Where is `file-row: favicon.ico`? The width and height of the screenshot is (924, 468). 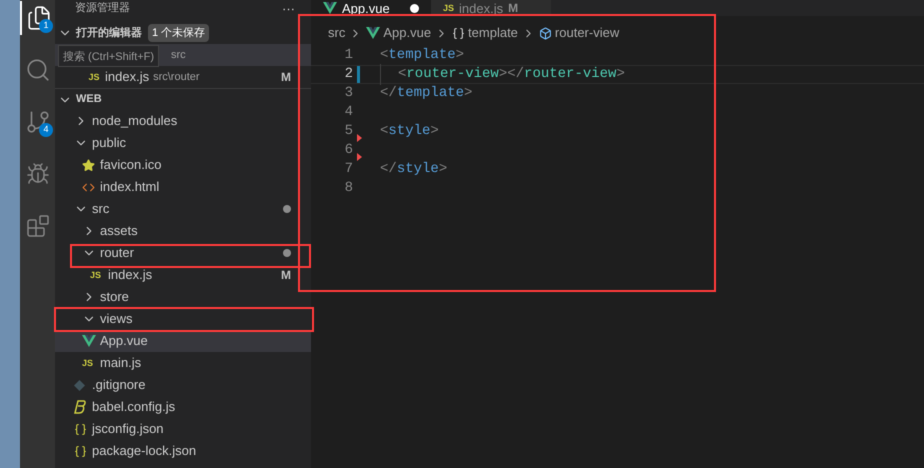 file-row: favicon.ico is located at coordinates (183, 165).